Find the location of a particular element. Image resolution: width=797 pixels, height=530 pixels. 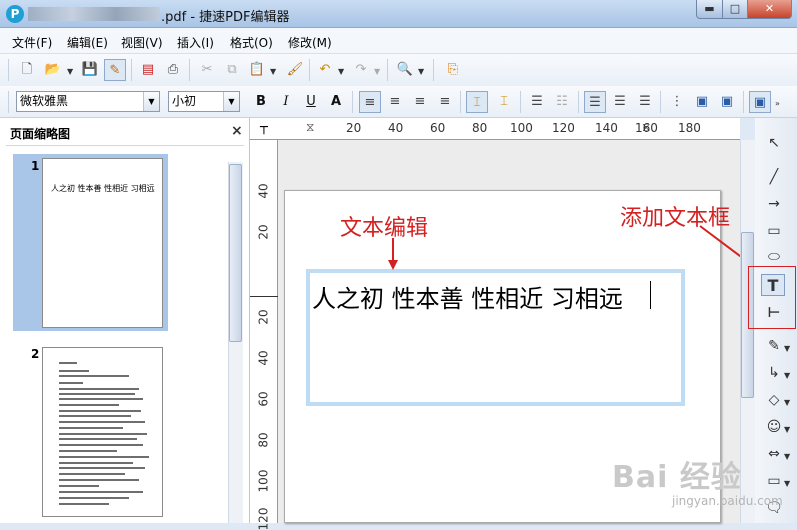

double-arrow-tool-icon: ⇔ is located at coordinates (774, 454).